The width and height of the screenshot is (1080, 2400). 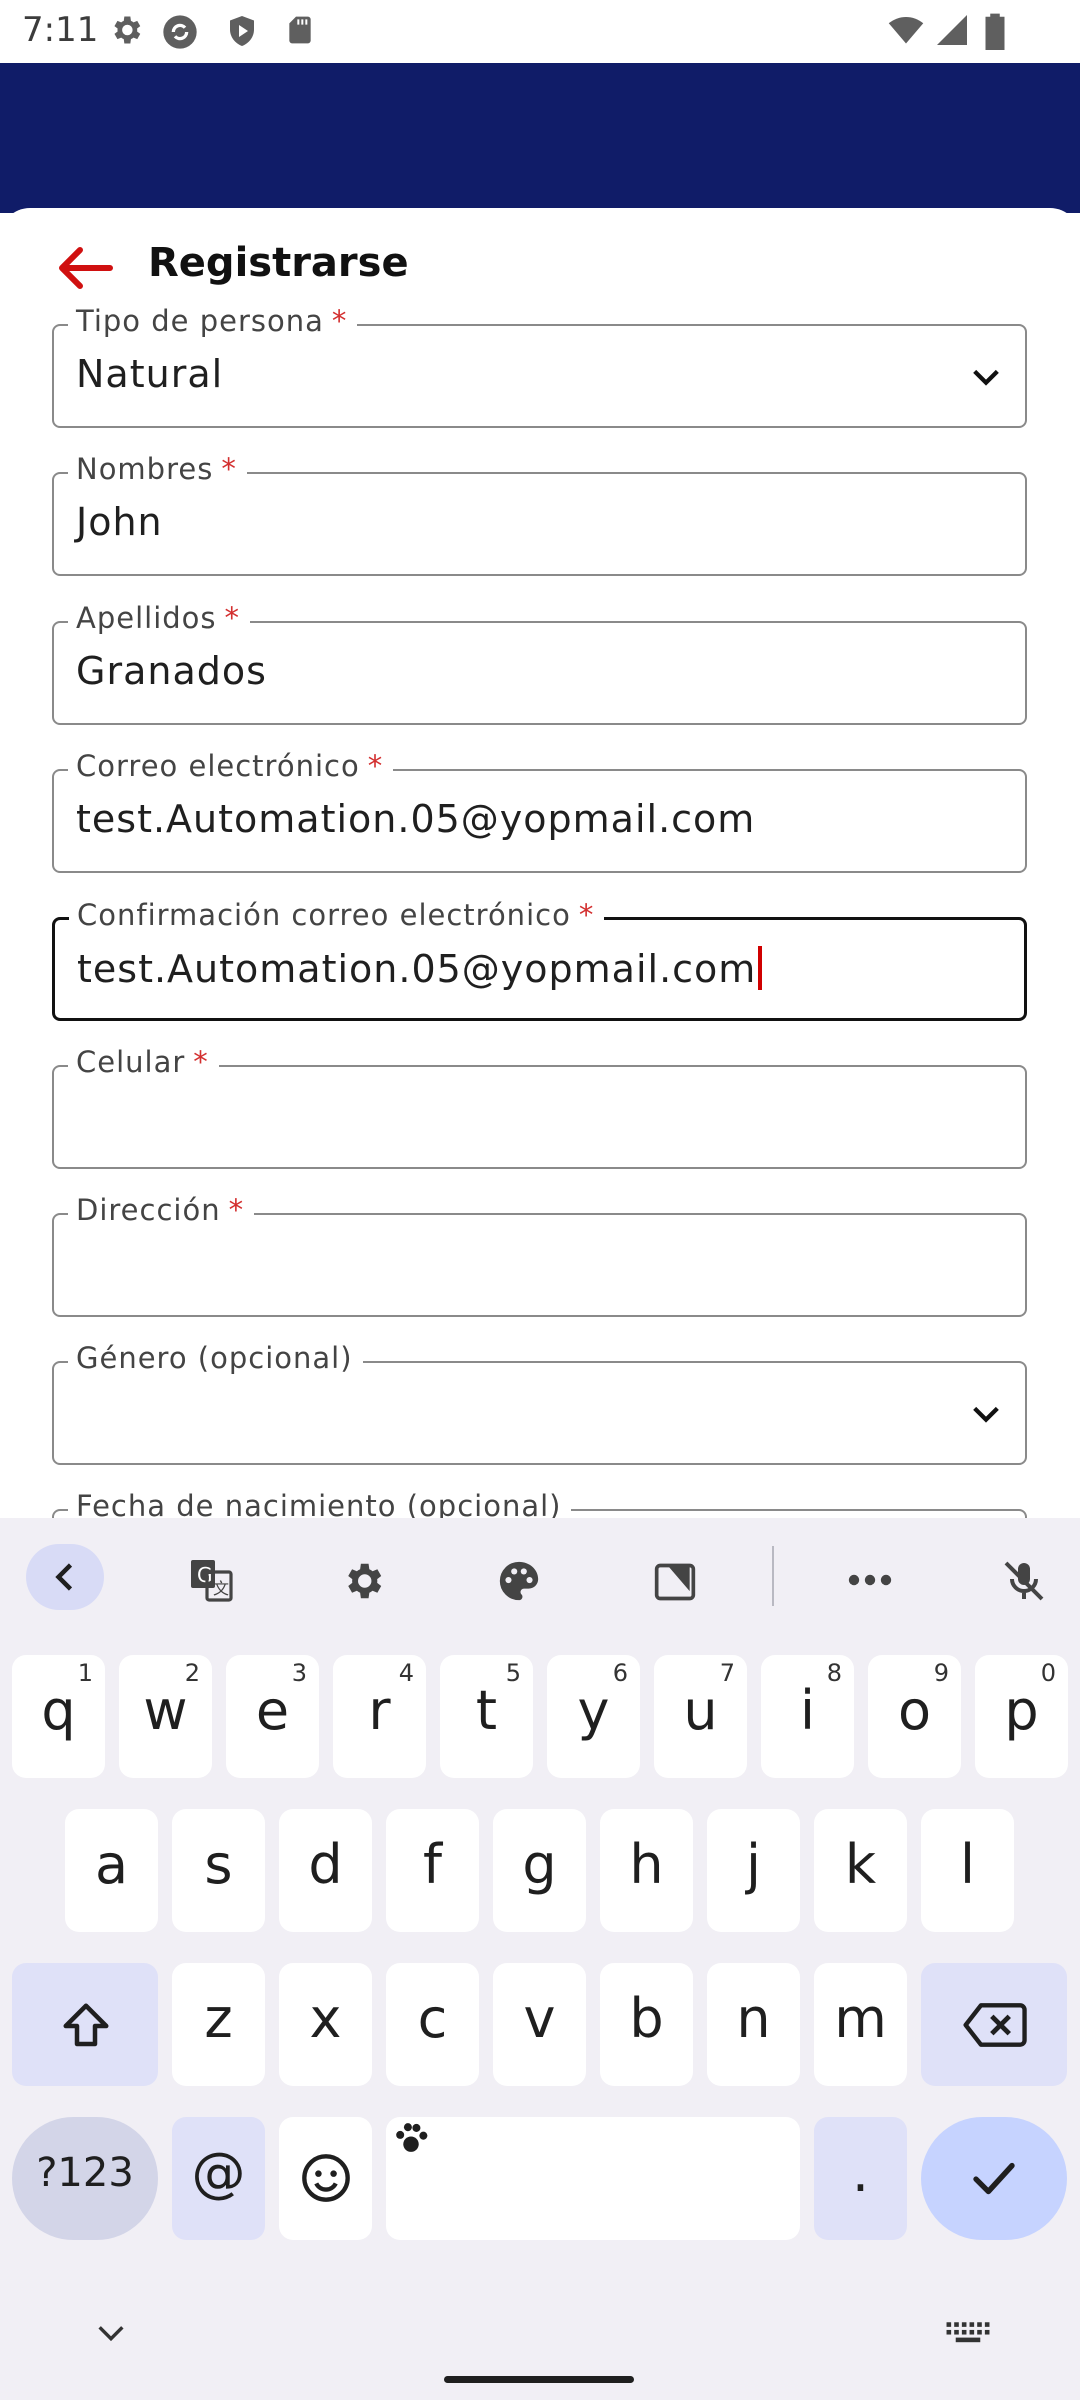 I want to click on svg-text: G, so click(x=205, y=1575).